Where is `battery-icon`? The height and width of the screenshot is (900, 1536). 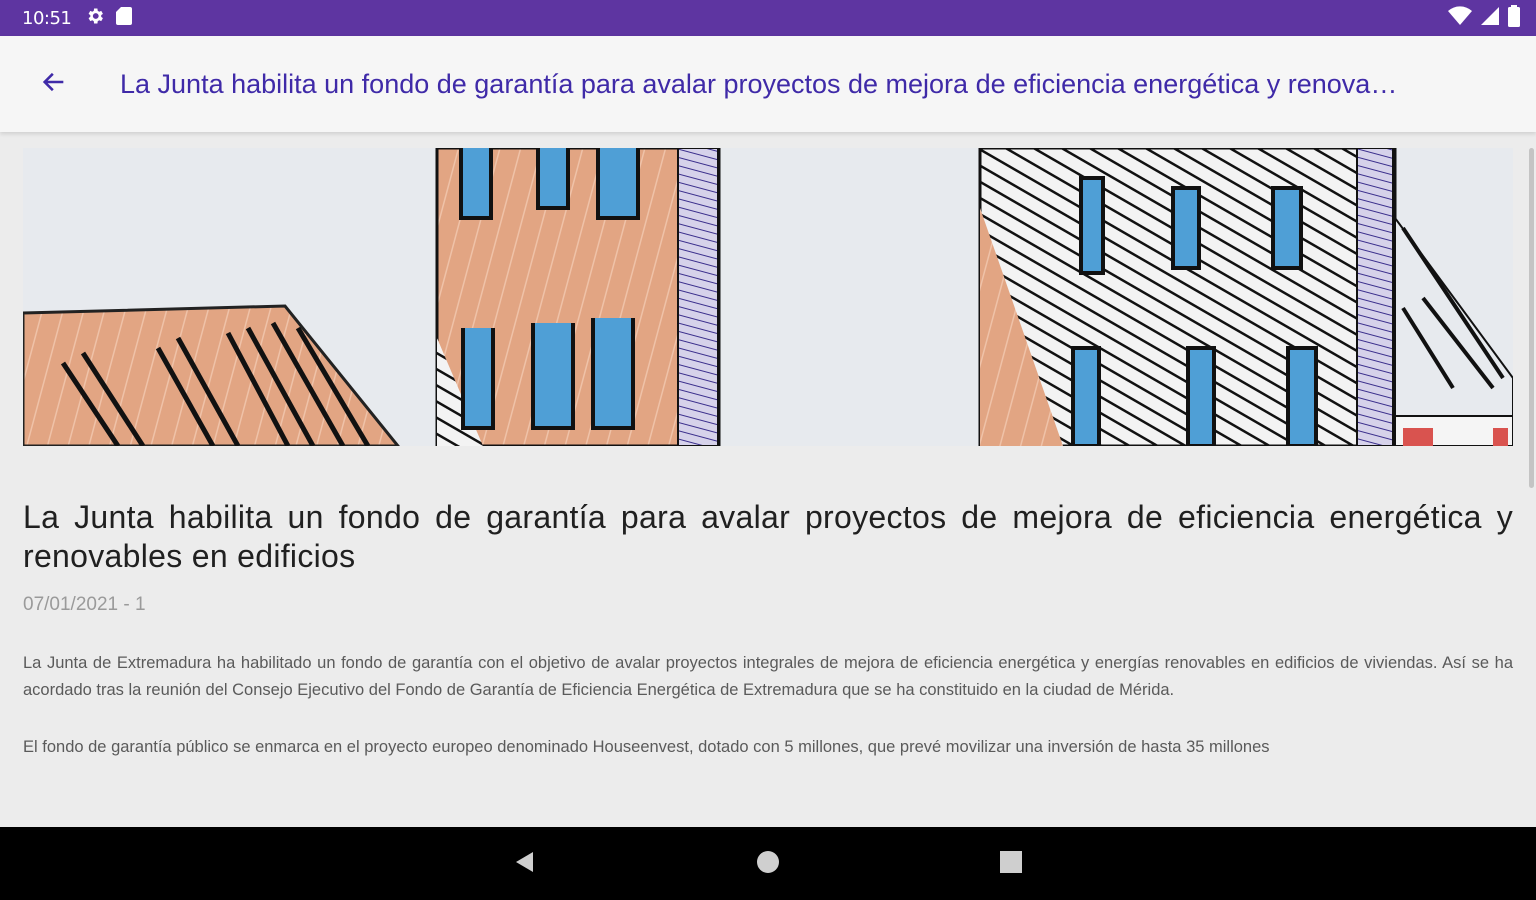
battery-icon is located at coordinates (1514, 18).